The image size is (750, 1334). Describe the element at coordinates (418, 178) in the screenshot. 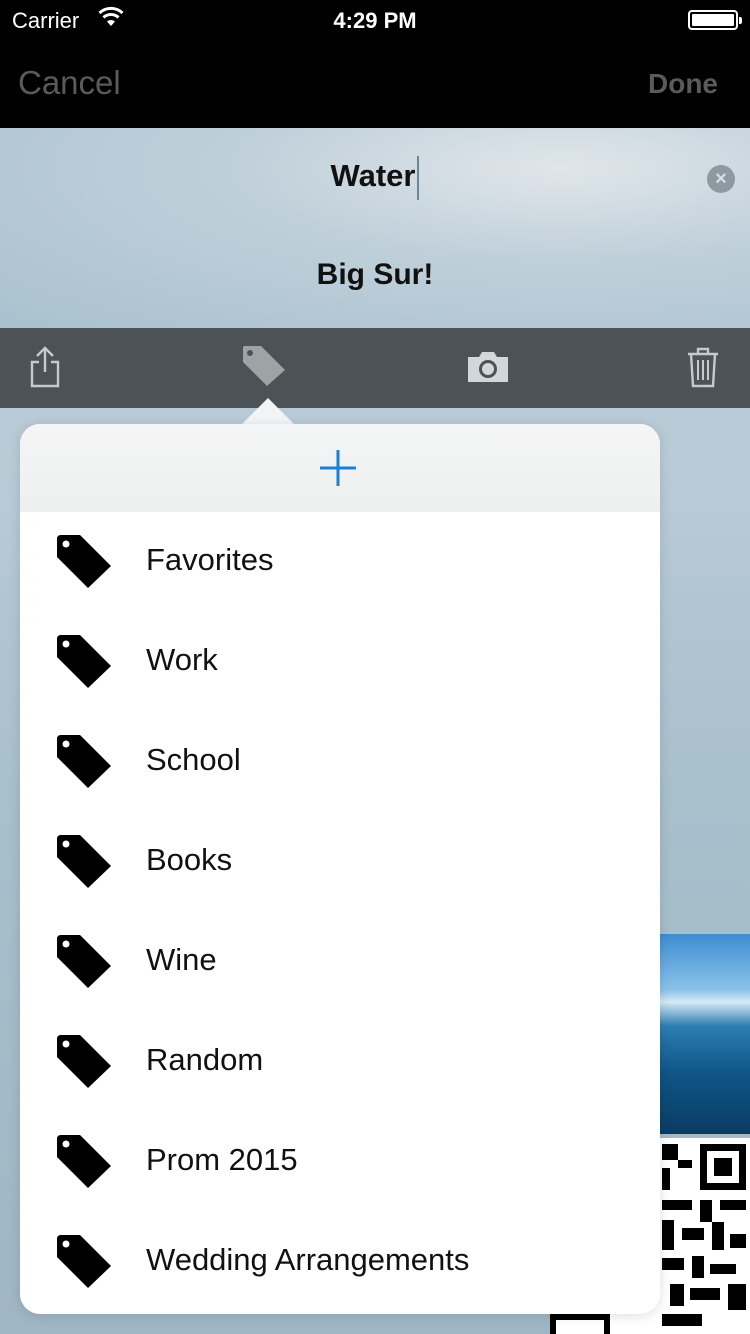

I see `text-cursor` at that location.